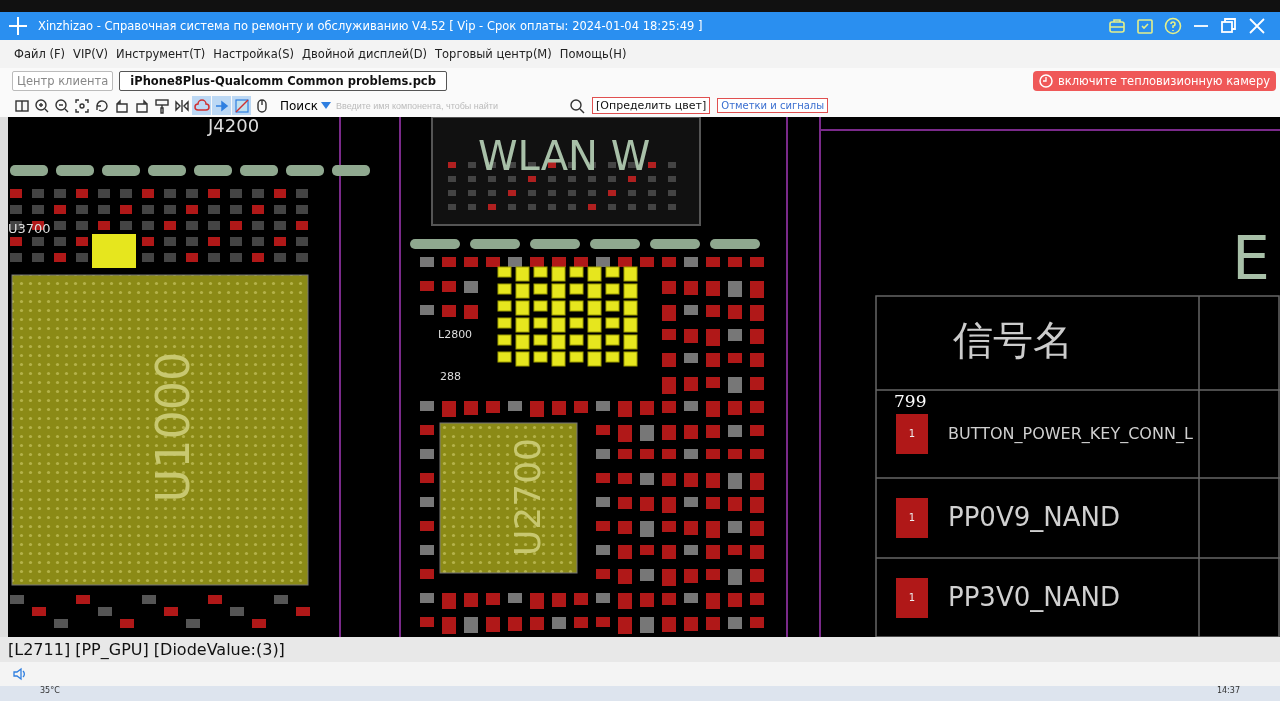 The width and height of the screenshot is (1280, 701). I want to click on fit-screen-icon, so click(81, 105).